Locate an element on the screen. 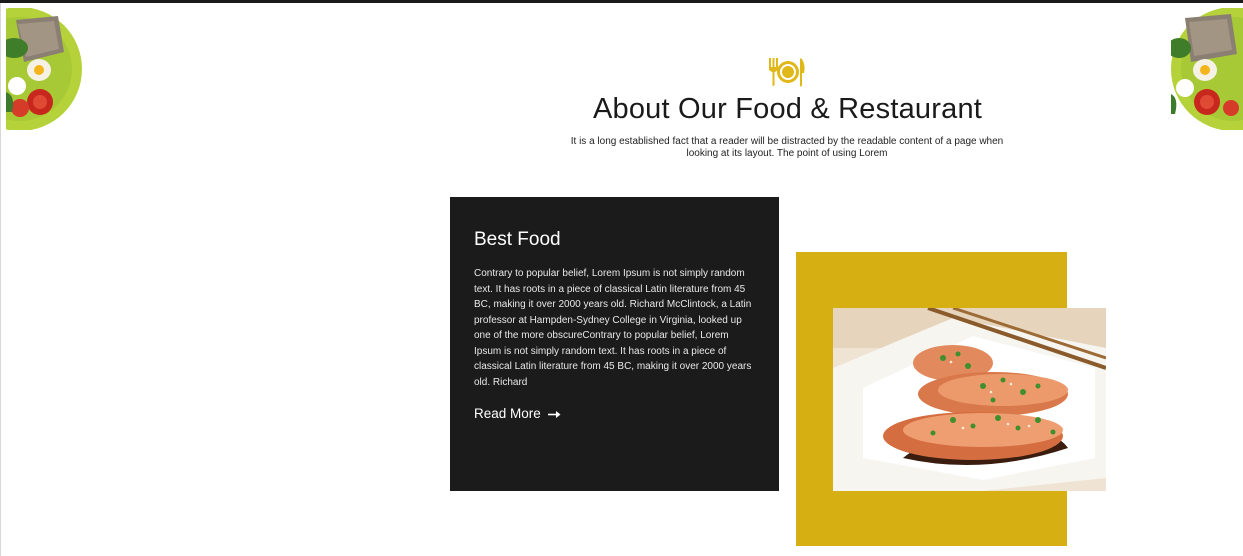 The width and height of the screenshot is (1243, 556). arrow-right-icon is located at coordinates (554, 413).